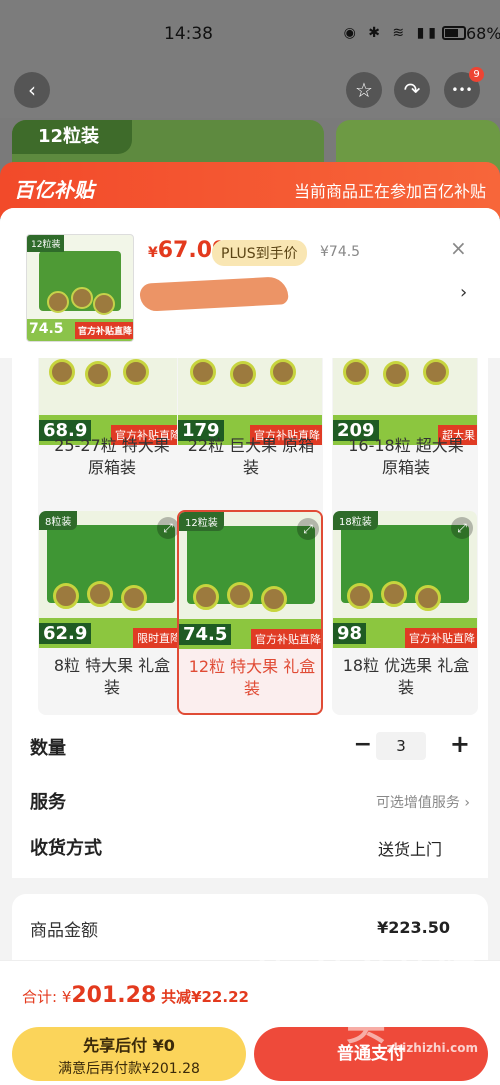 This screenshot has height=1085, width=500. Describe the element at coordinates (355, 520) in the screenshot. I see `variant-corner-label: 18粒装` at that location.